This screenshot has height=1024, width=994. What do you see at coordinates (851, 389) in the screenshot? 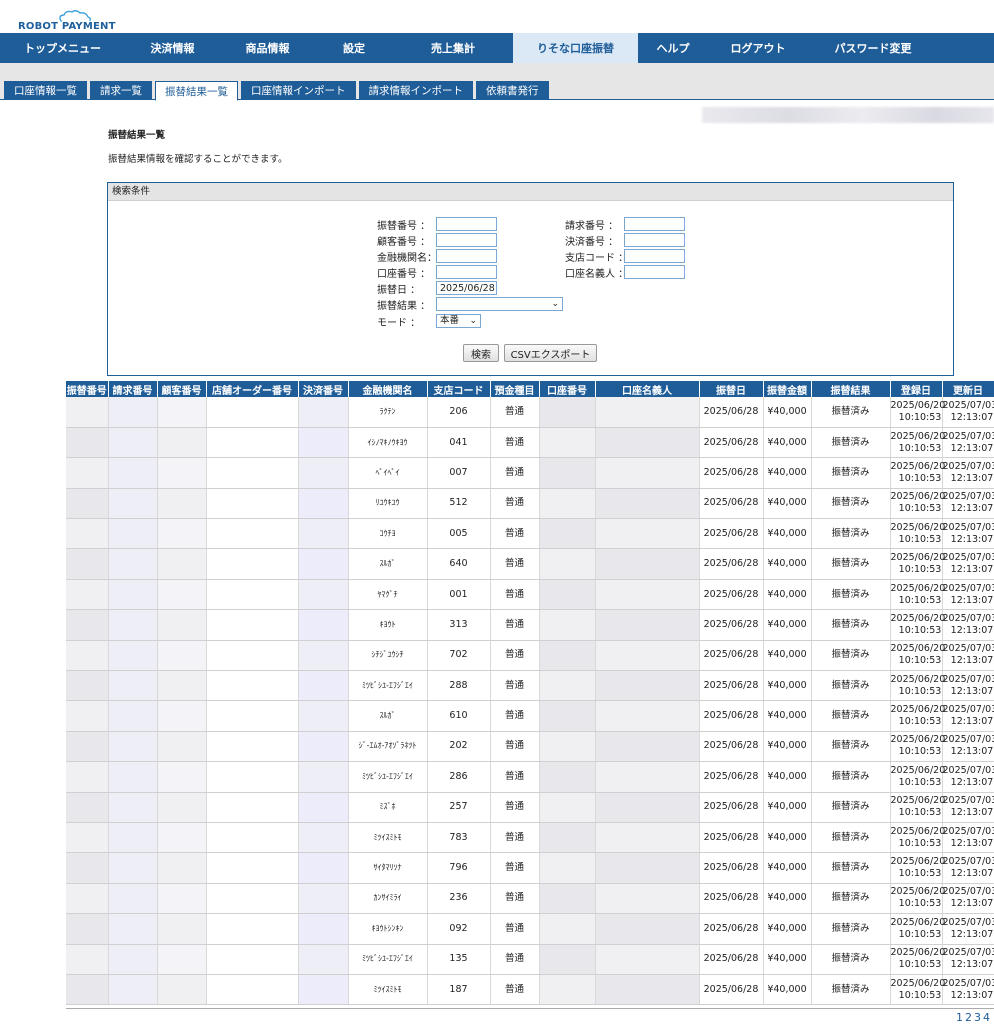
I see `column-header: 振替結果` at bounding box center [851, 389].